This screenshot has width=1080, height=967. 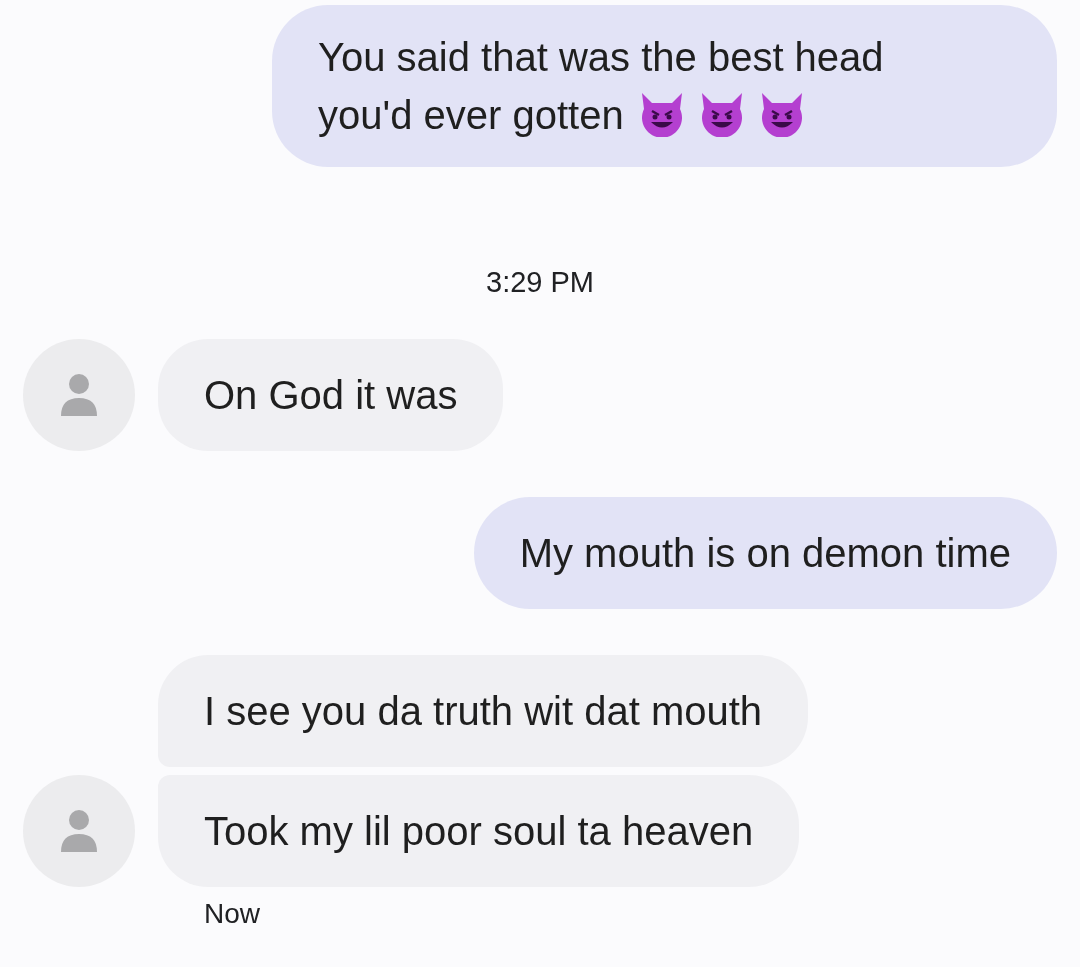 I want to click on message-bubble: Took my lil poor soul ta heaven, so click(x=479, y=831).